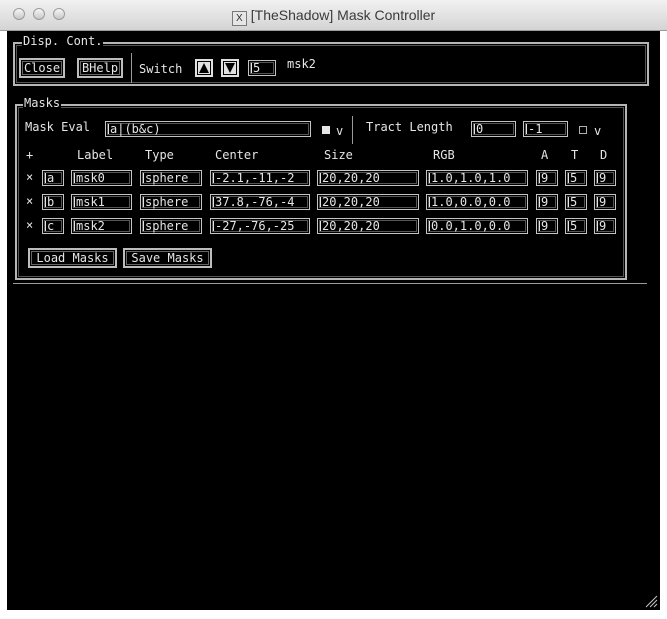 Image resolution: width=667 pixels, height=619 pixels. Describe the element at coordinates (343, 15) in the screenshot. I see `window-title: [TheShadow] Mask Controller` at that location.